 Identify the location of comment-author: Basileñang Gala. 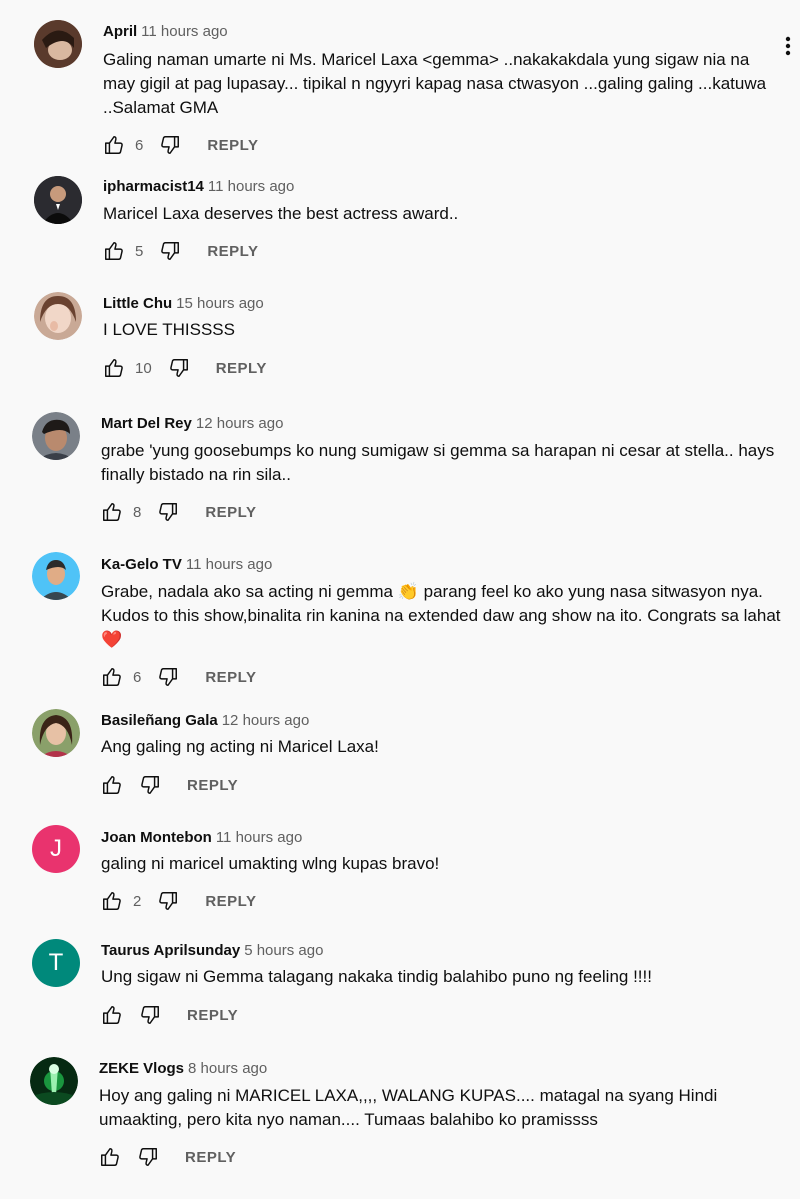
(159, 720).